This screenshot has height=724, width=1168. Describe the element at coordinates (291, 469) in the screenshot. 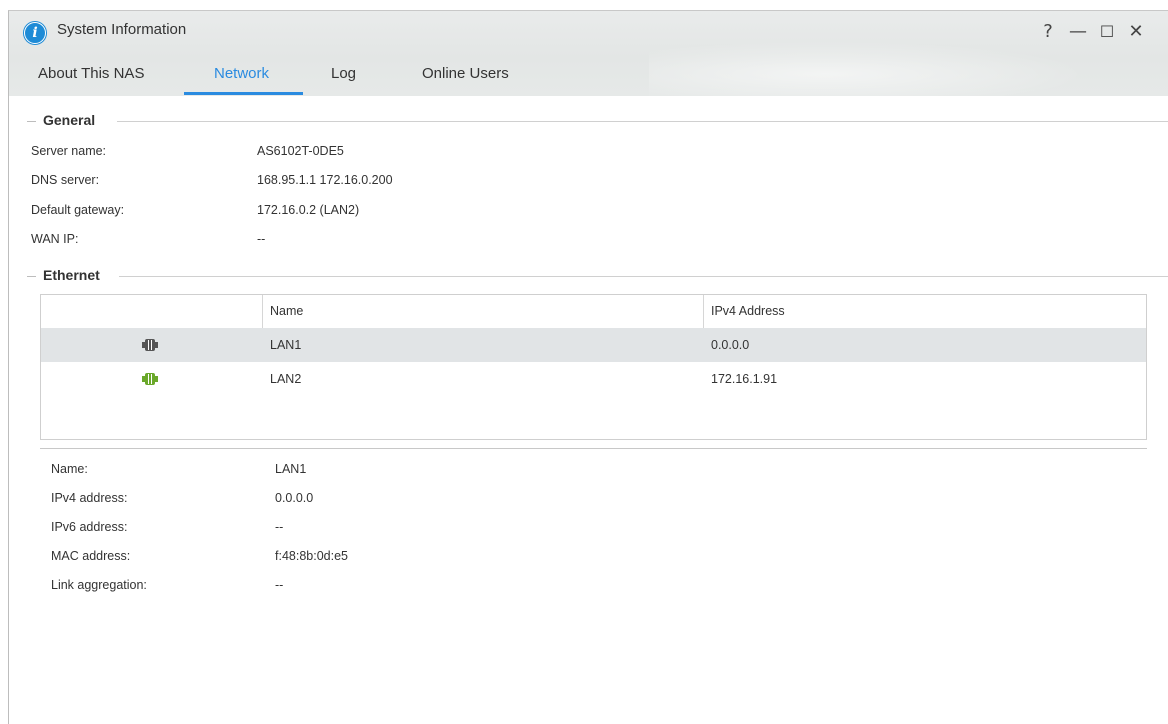

I see `detail-name-value: LAN1` at that location.